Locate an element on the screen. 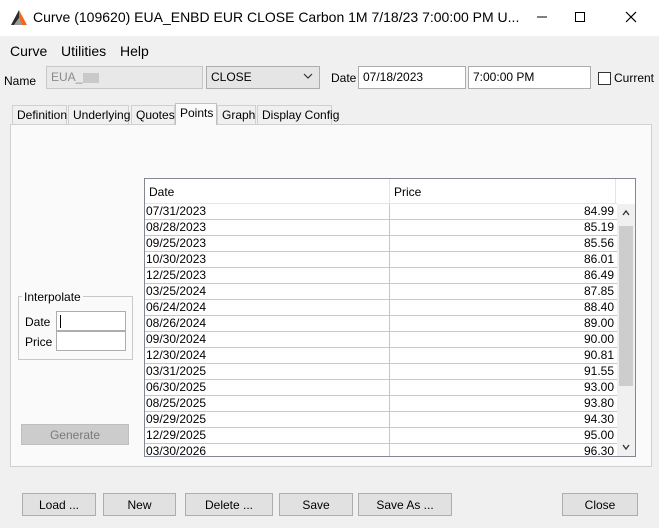 This screenshot has width=659, height=528. table-row: 06/24/2024 88.40 is located at coordinates (381, 308).